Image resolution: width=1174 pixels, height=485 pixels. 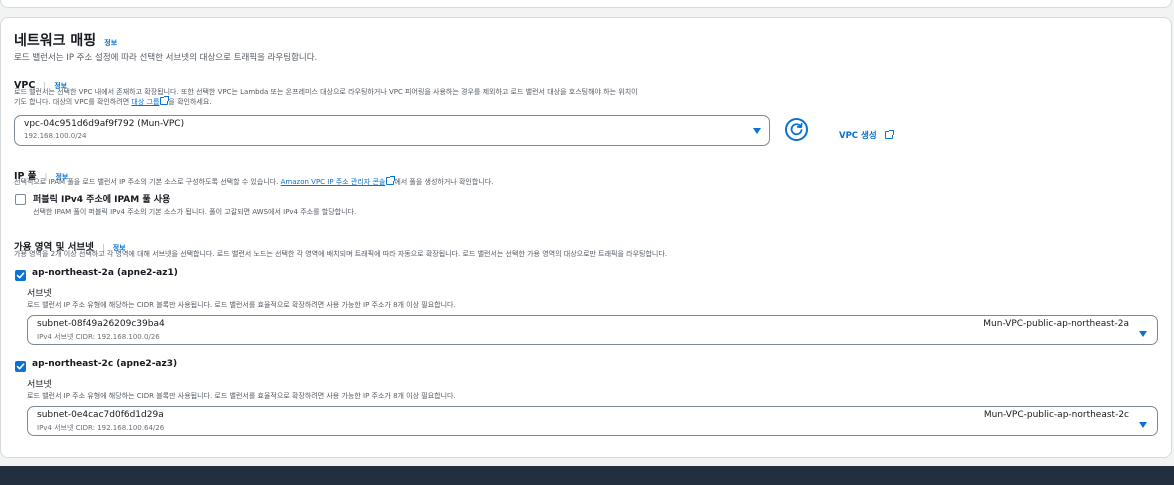 What do you see at coordinates (1056, 415) in the screenshot?
I see `subnet-name-2c: Mun-VPC-public-ap-northeast-2c` at bounding box center [1056, 415].